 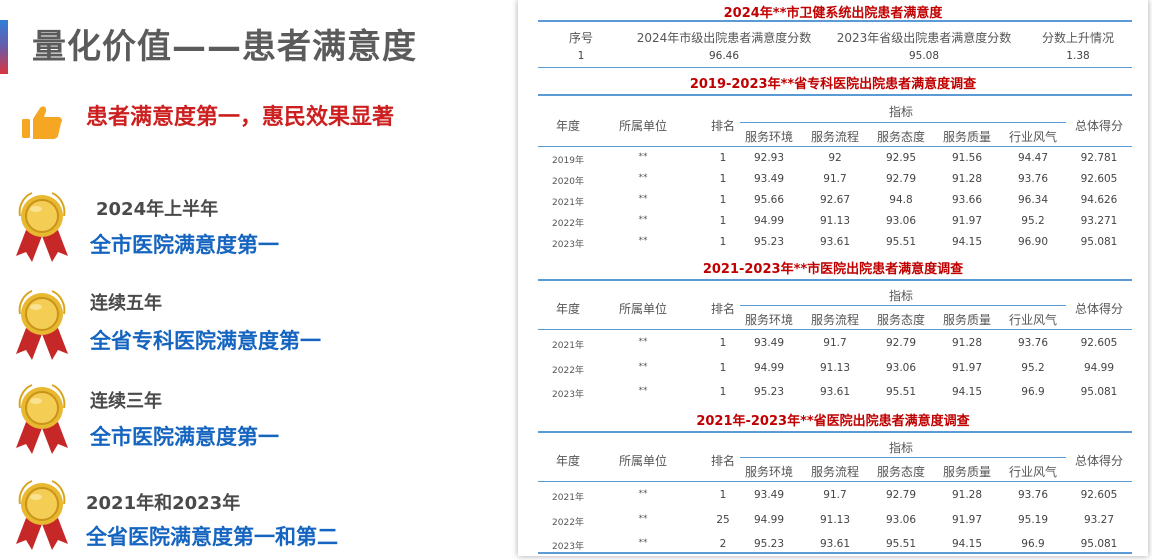 I want to click on row-value: 96.9, so click(x=1033, y=392).